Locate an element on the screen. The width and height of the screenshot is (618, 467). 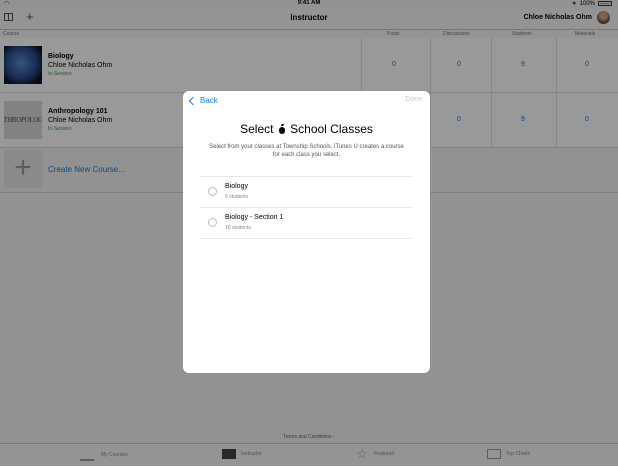
back-button: Back is located at coordinates (203, 100).